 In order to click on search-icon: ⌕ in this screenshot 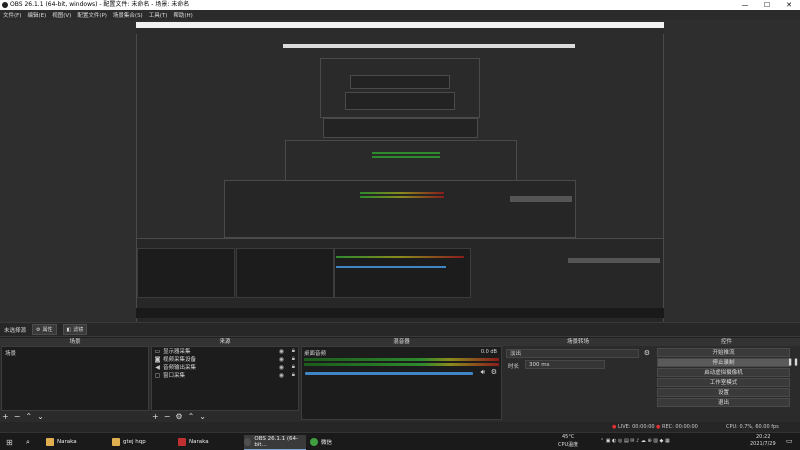, I will do `click(28, 442)`.